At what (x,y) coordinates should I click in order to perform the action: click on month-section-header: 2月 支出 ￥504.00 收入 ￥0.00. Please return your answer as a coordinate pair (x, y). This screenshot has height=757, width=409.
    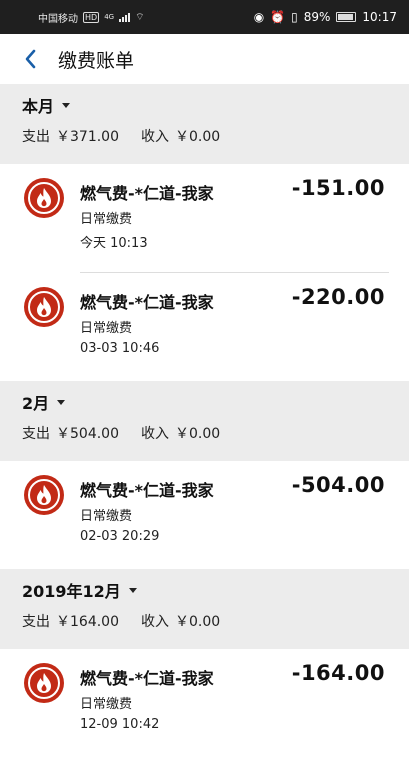
    Looking at the image, I should click on (204, 421).